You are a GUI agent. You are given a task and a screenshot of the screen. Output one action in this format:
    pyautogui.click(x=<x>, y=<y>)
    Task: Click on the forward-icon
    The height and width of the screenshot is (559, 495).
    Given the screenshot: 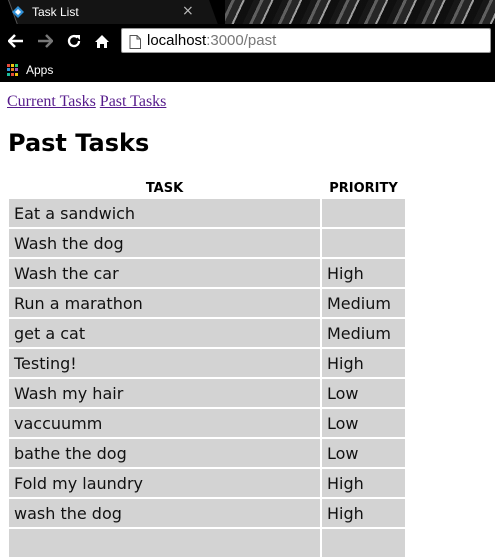 What is the action you would take?
    pyautogui.click(x=45, y=41)
    